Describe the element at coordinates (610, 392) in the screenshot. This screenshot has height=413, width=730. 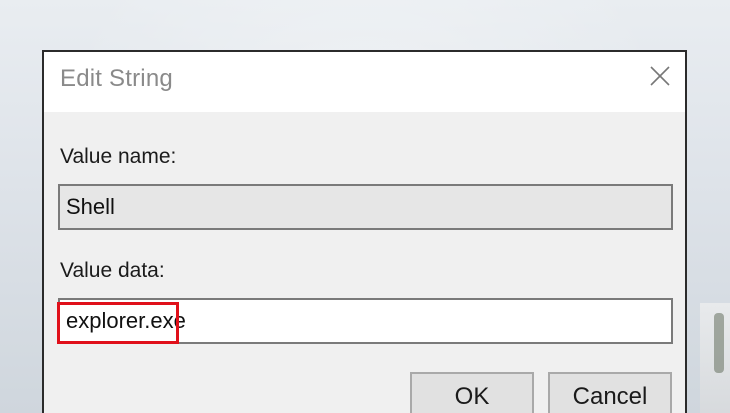
I see `cancel-button: Cancel` at that location.